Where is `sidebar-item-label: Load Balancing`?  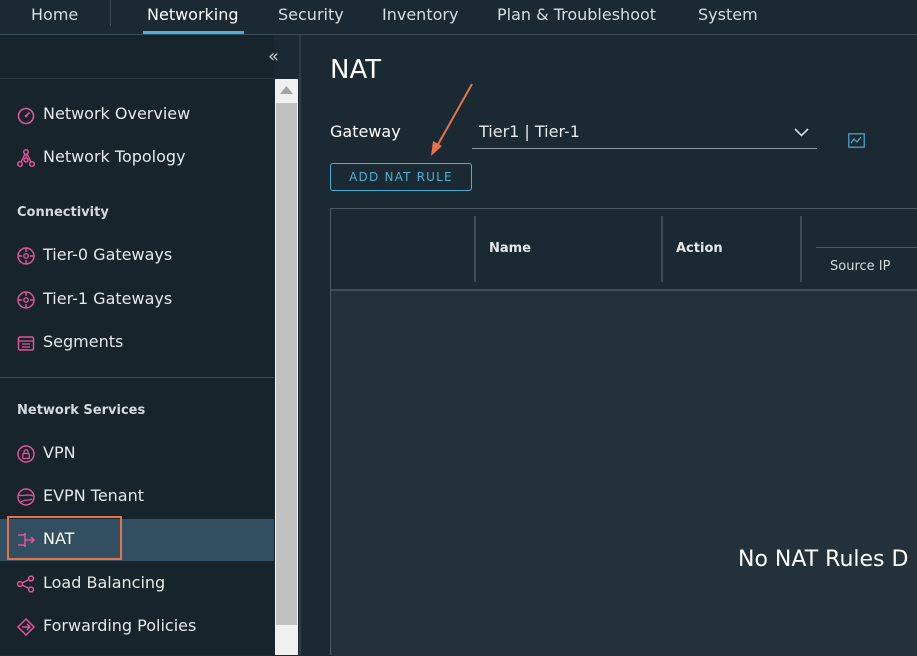 sidebar-item-label: Load Balancing is located at coordinates (104, 582).